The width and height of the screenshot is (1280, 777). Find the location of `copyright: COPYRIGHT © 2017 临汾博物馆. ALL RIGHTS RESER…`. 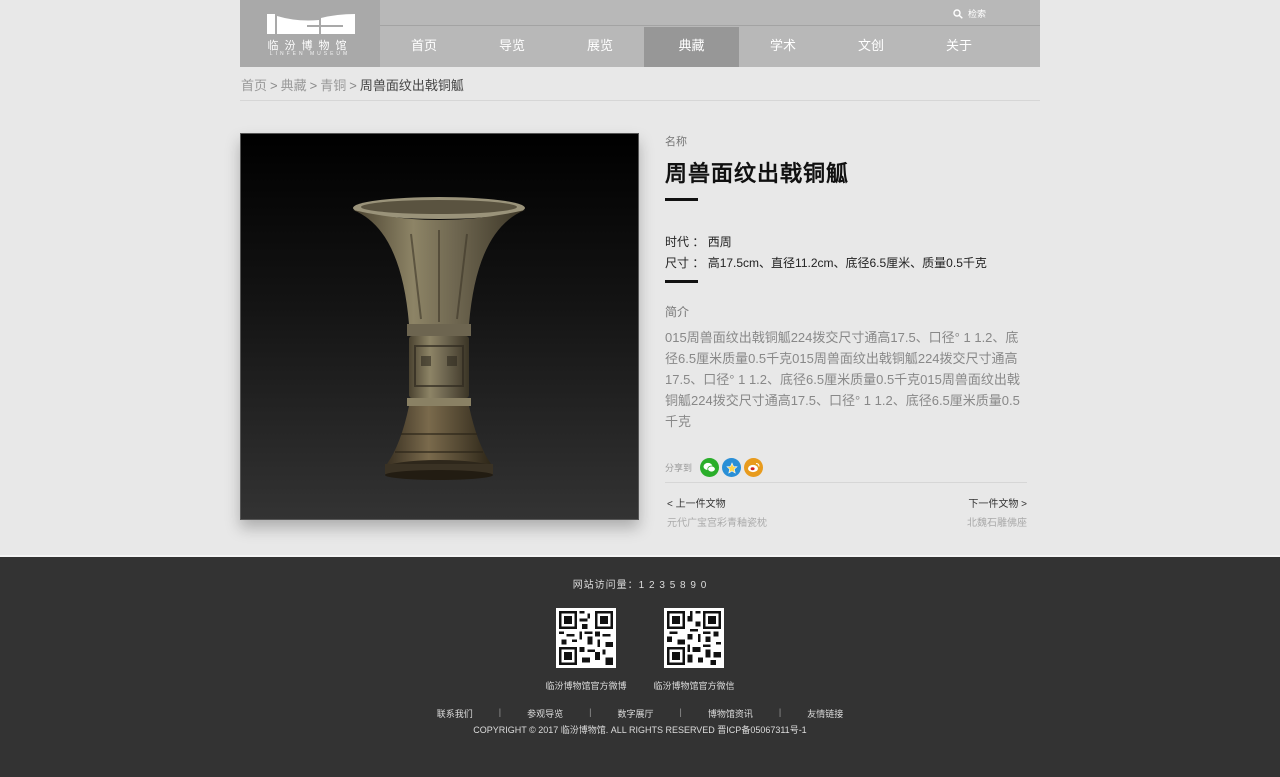

copyright: COPYRIGHT © 2017 临汾博物馆. ALL RIGHTS RESER… is located at coordinates (640, 730).